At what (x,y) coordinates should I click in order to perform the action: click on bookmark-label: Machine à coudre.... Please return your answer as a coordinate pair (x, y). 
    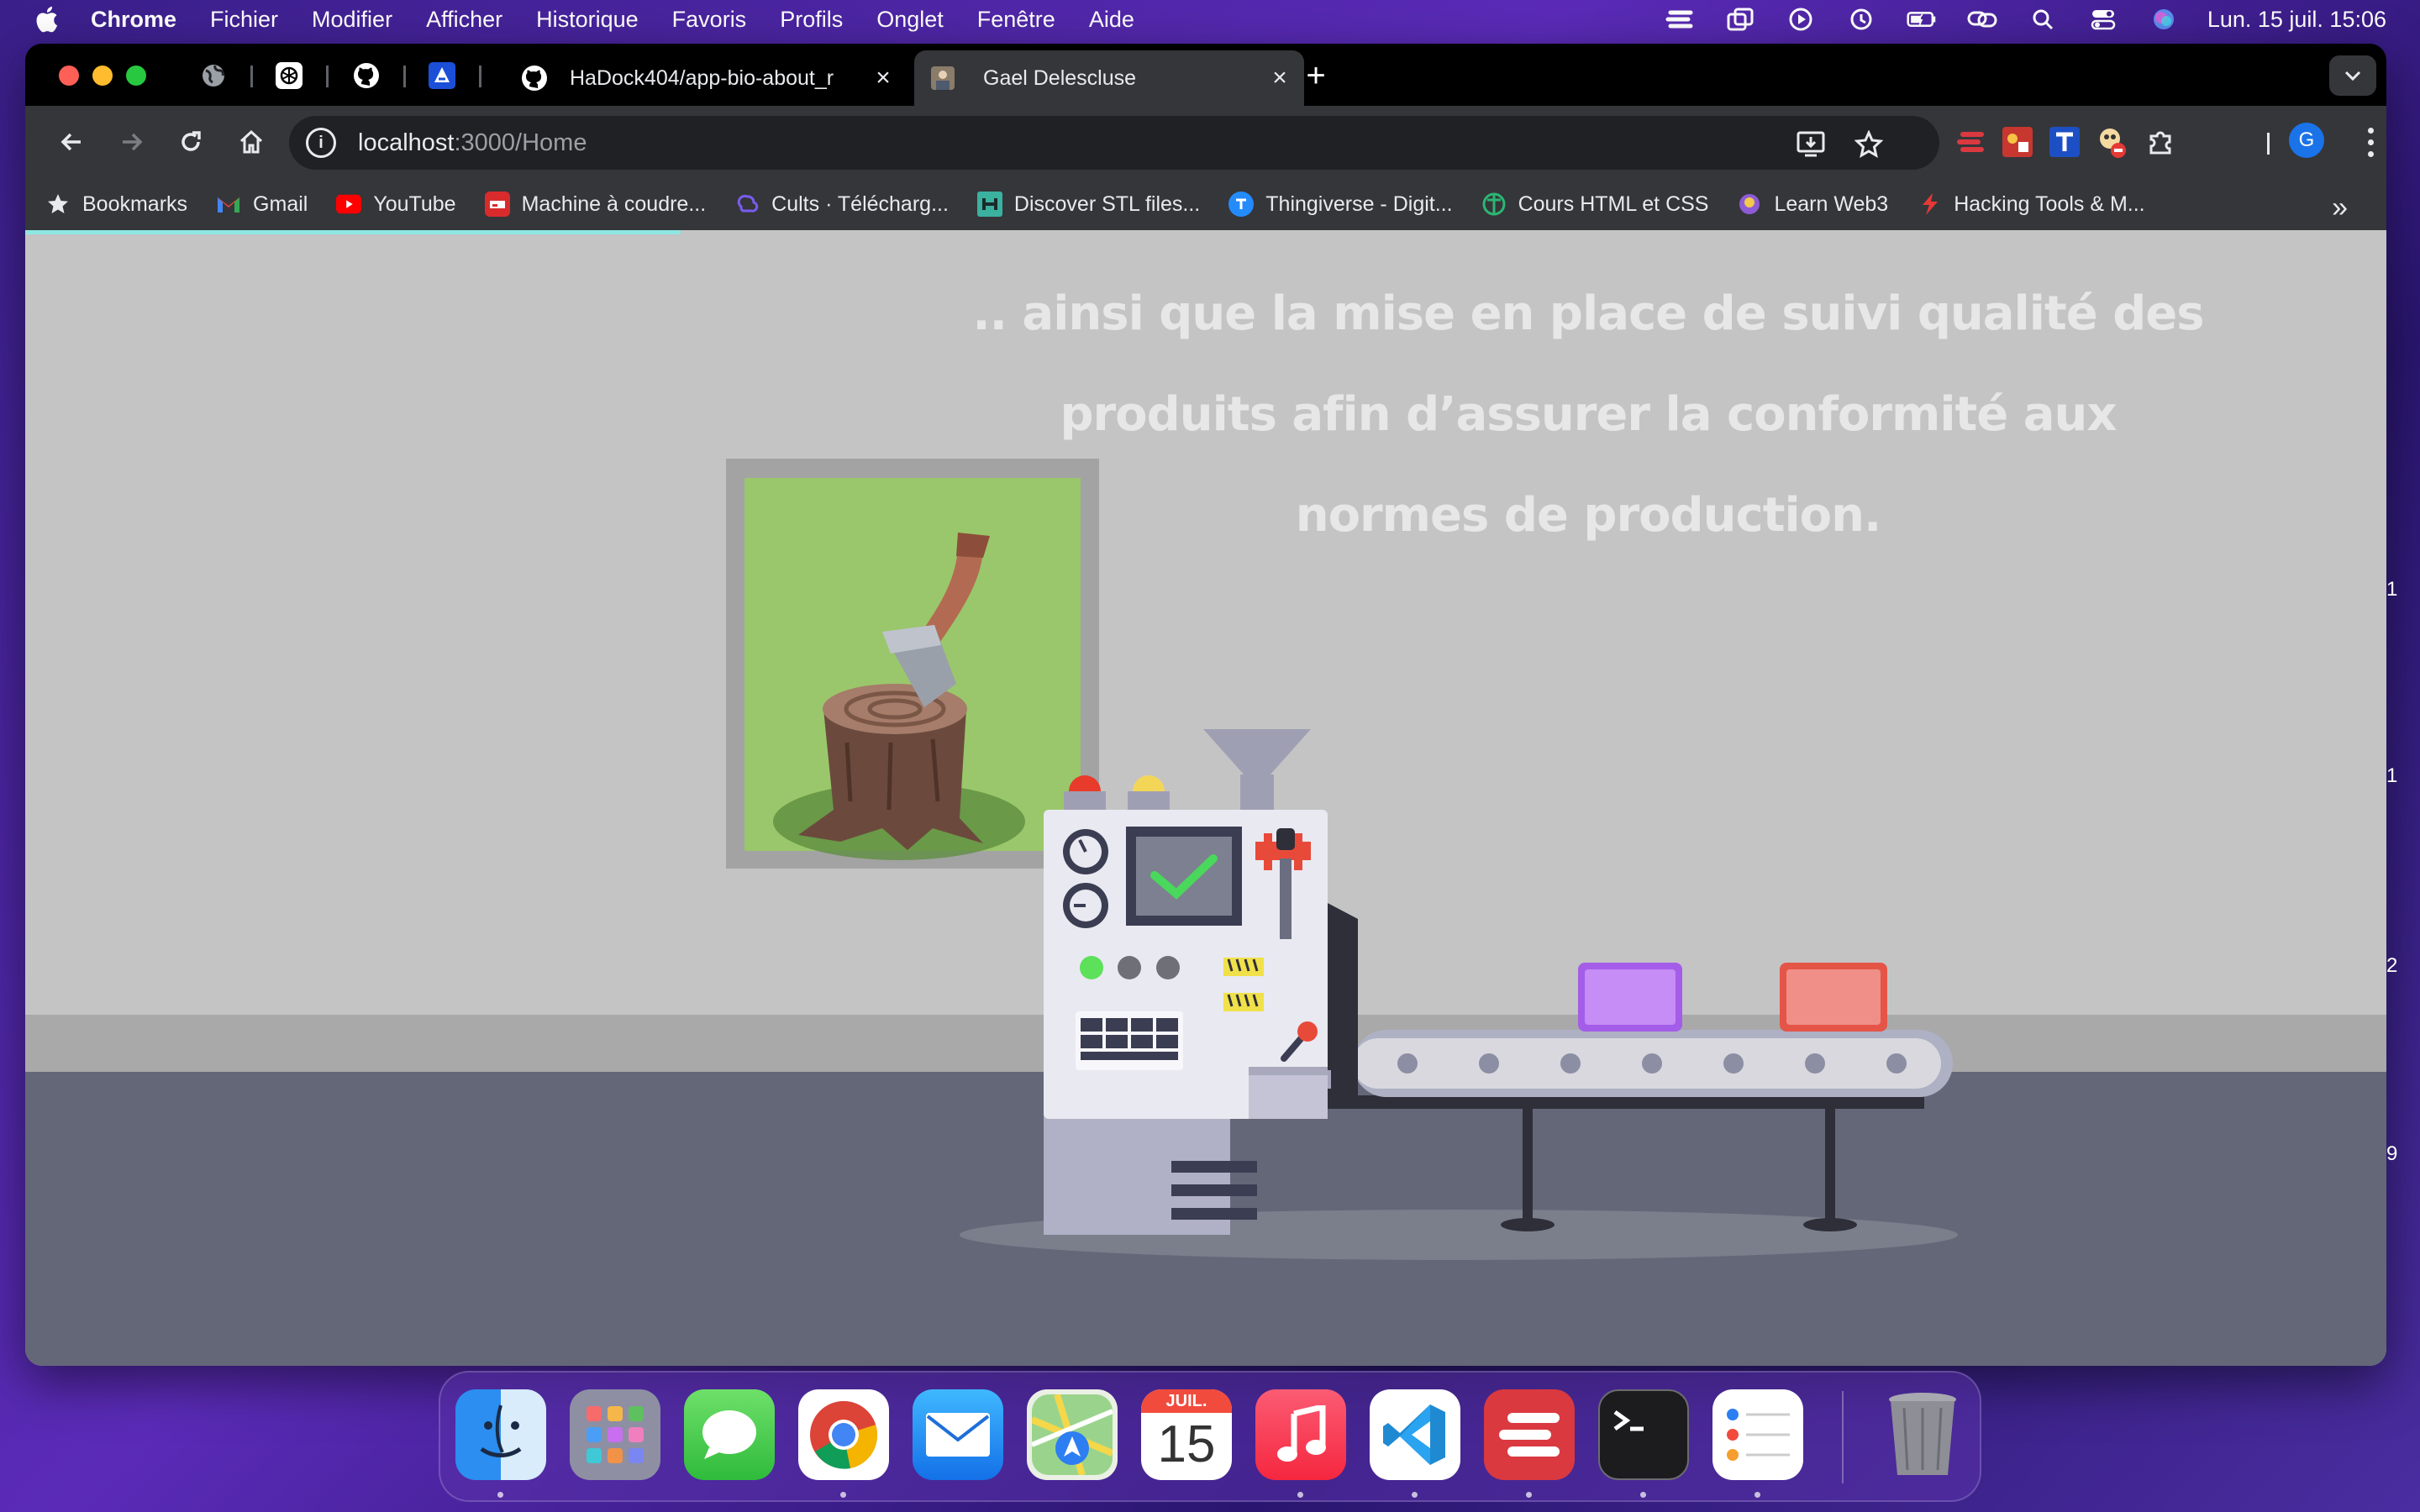
    Looking at the image, I should click on (614, 204).